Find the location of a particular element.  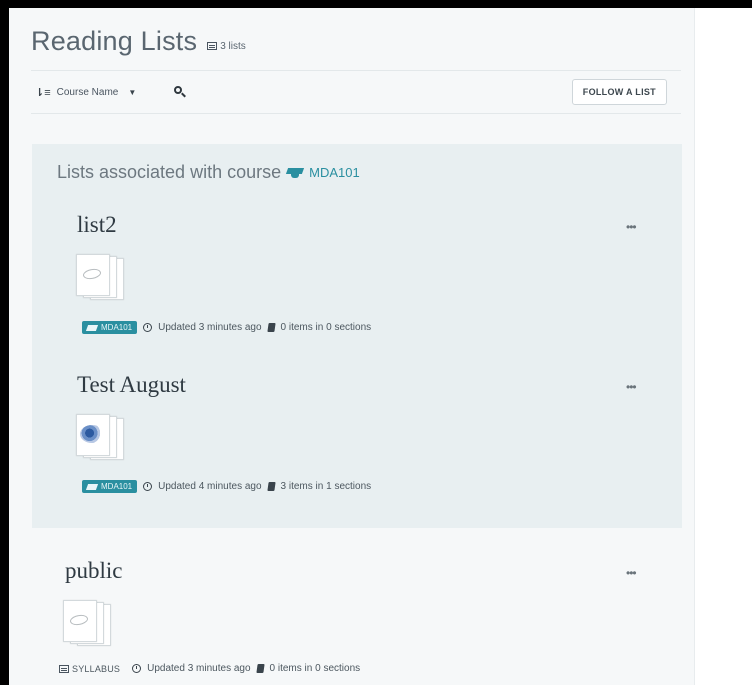

sort-dropdown: ⇂≡ Course Name ▼ is located at coordinates (85, 92).